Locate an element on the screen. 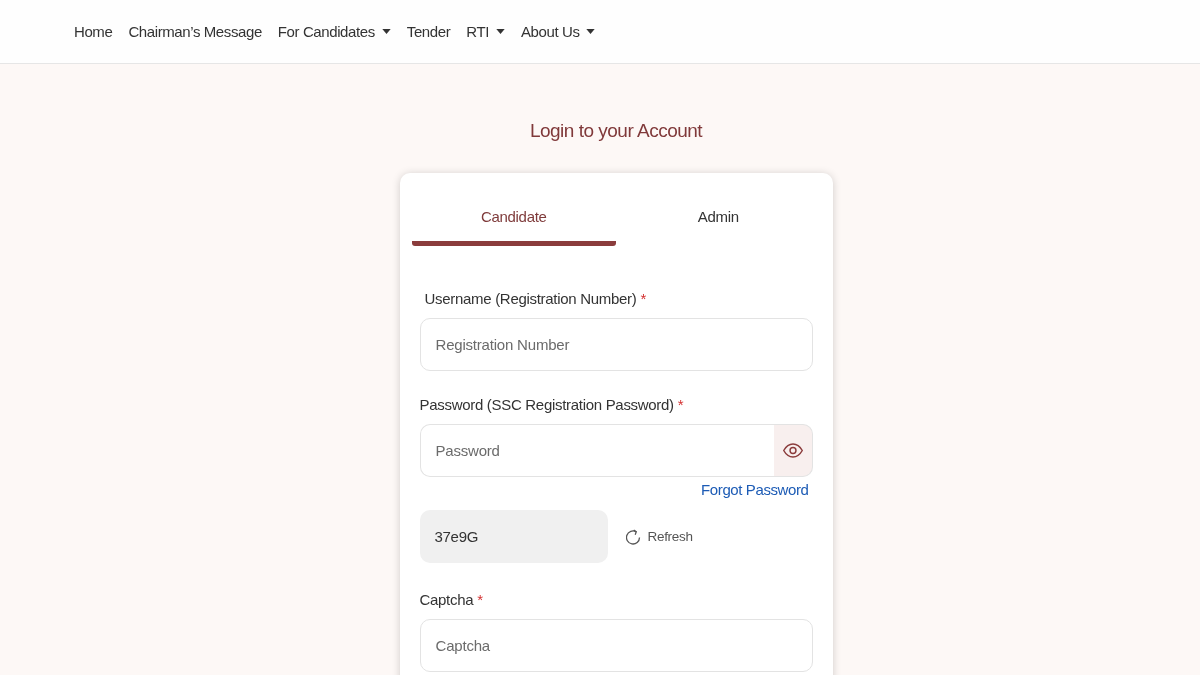 The image size is (1200, 675). tab: Candidate is located at coordinates (513, 225).